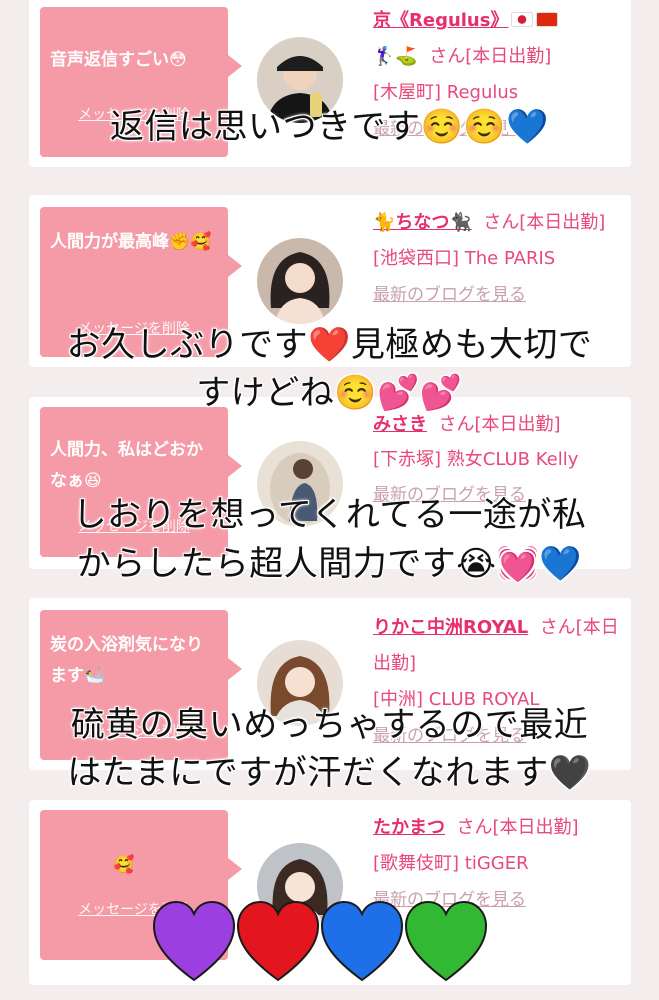 This screenshot has height=1000, width=659. What do you see at coordinates (409, 827) in the screenshot?
I see `girl-name-link: たかまつ` at bounding box center [409, 827].